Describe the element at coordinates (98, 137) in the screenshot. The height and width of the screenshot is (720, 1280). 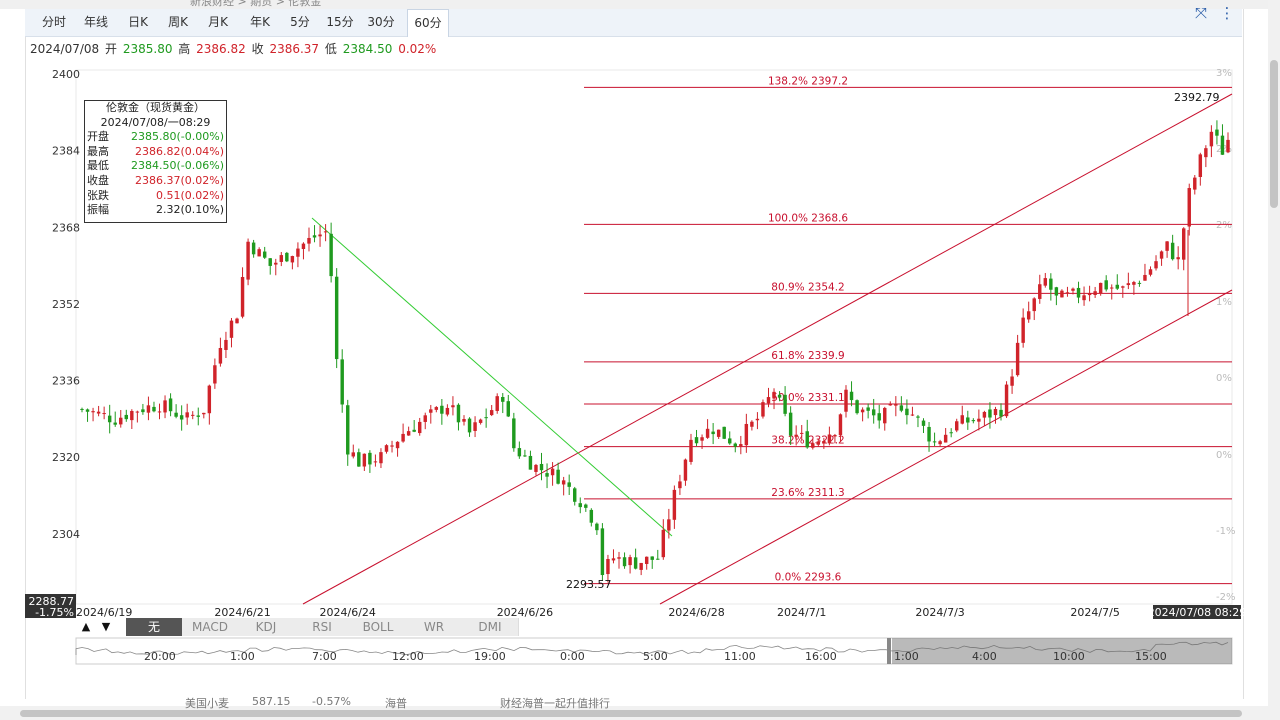
I see `info-key: 开盘` at that location.